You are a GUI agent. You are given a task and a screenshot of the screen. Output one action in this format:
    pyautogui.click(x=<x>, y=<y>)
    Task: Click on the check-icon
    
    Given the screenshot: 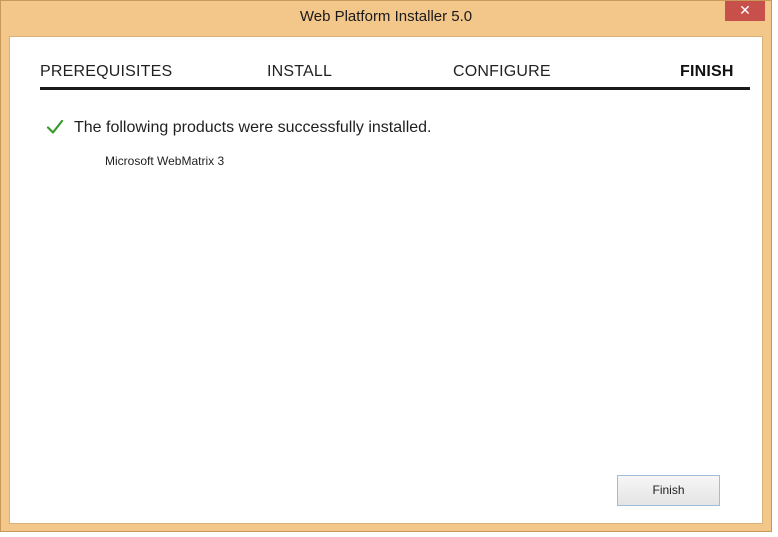 What is the action you would take?
    pyautogui.click(x=55, y=126)
    